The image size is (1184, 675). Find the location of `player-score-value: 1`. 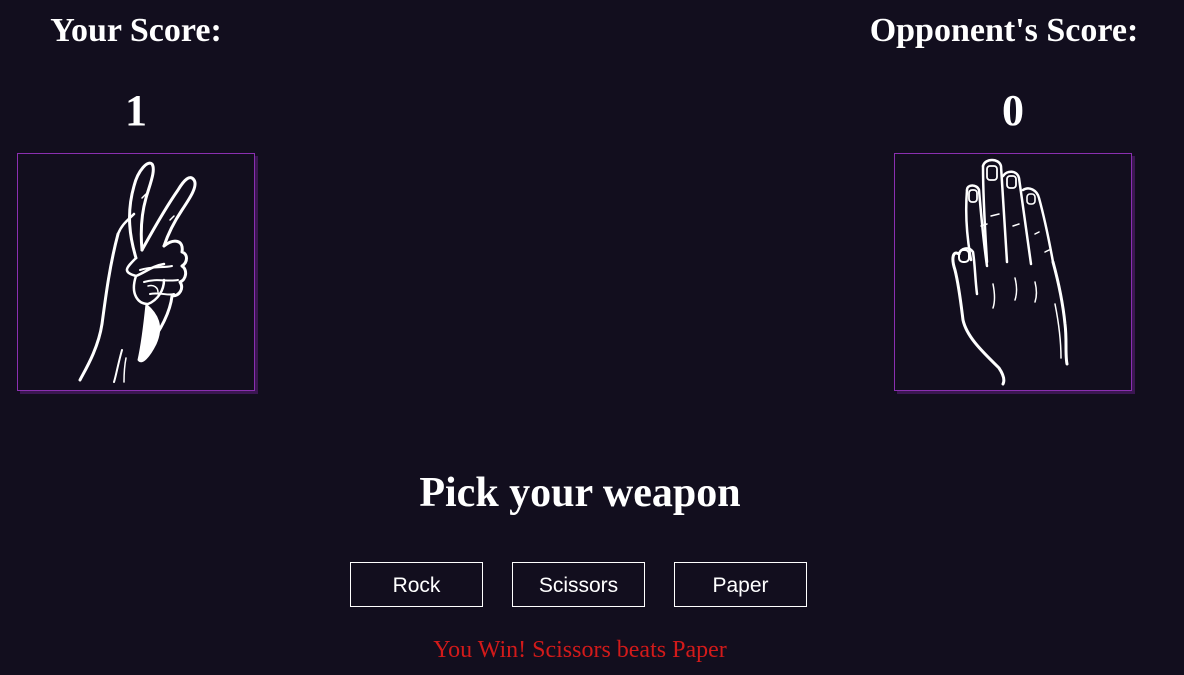

player-score-value: 1 is located at coordinates (136, 110).